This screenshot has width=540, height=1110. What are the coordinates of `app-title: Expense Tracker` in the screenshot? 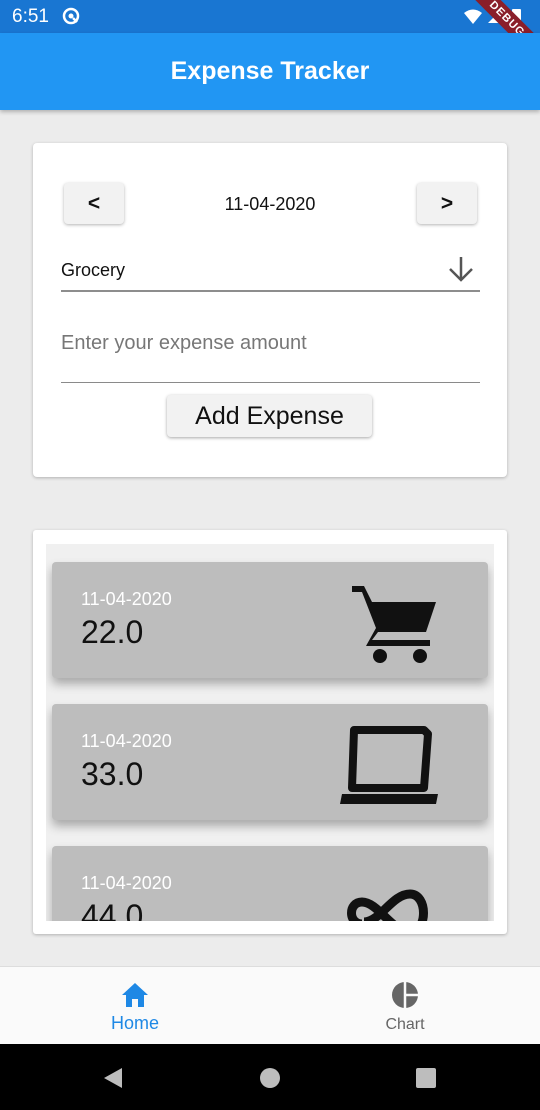 It's located at (270, 71).